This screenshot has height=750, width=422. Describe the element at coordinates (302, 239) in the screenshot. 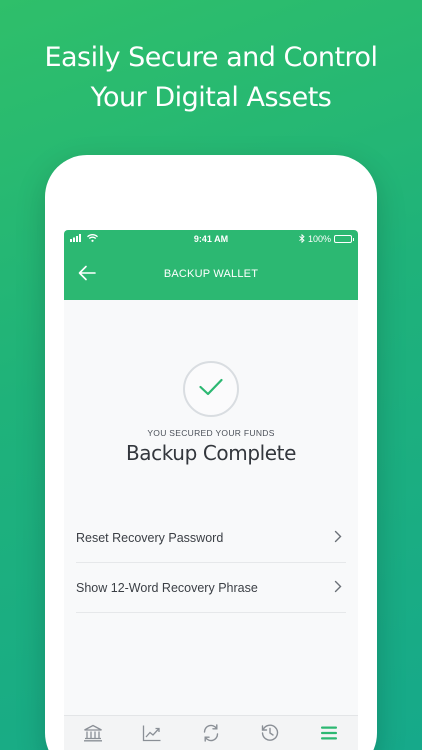

I see `bluetooth-icon` at that location.